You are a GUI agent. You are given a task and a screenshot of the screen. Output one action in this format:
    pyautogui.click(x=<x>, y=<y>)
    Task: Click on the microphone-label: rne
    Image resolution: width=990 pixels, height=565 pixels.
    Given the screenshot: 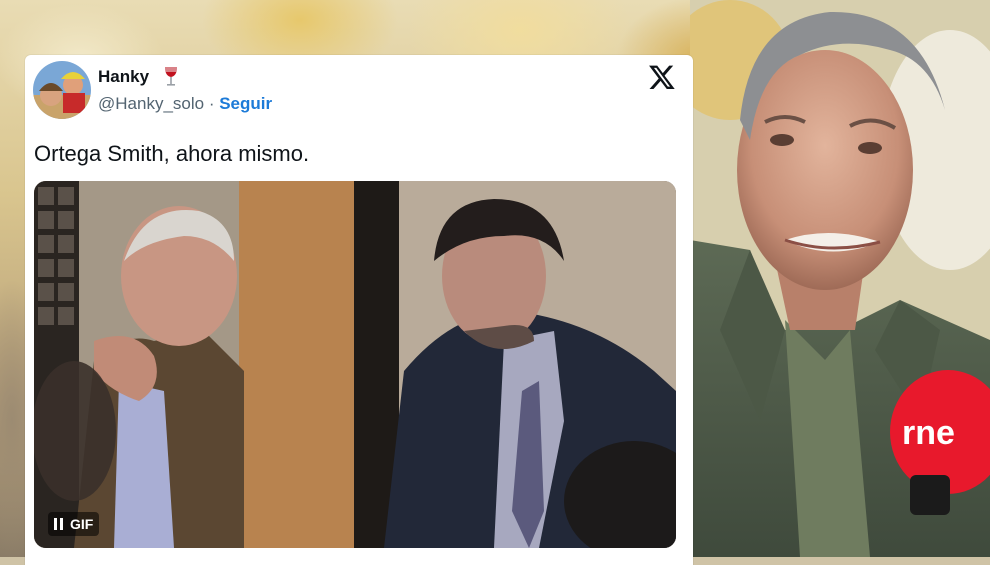 What is the action you would take?
    pyautogui.click(x=928, y=433)
    